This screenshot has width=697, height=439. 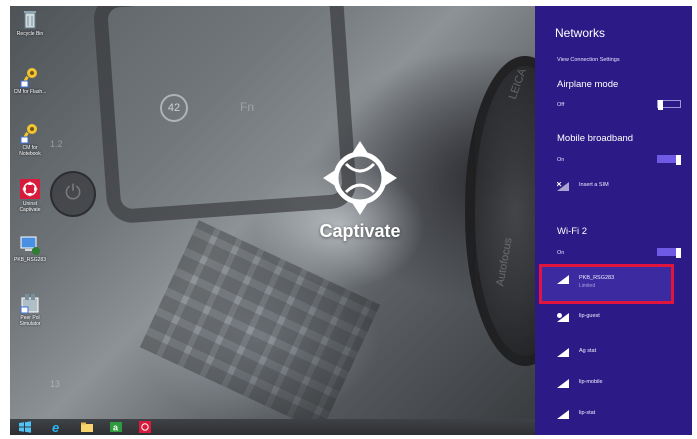 I want to click on wifi-toggle, so click(x=669, y=253).